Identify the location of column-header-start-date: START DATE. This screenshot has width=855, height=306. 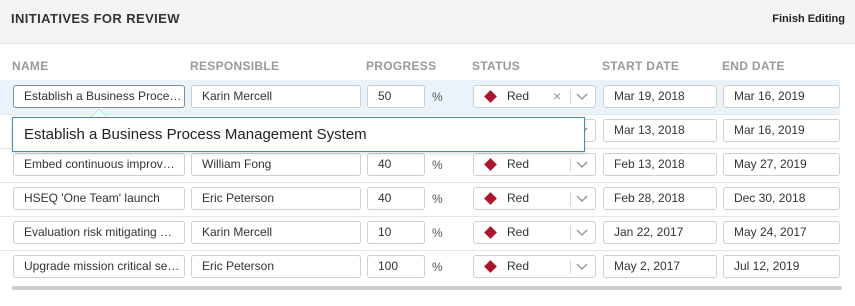
(640, 66).